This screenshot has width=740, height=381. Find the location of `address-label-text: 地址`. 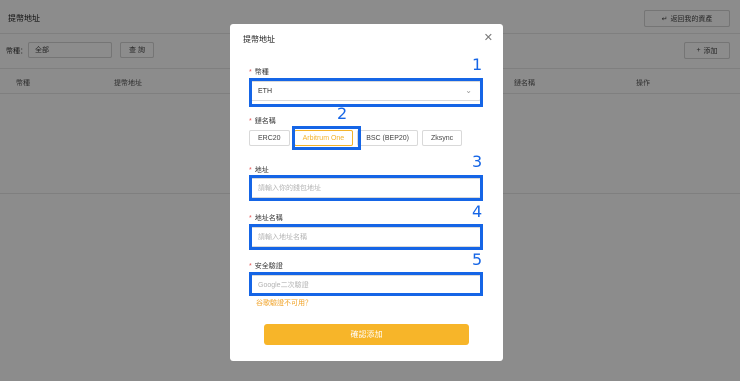

address-label-text: 地址 is located at coordinates (261, 170).